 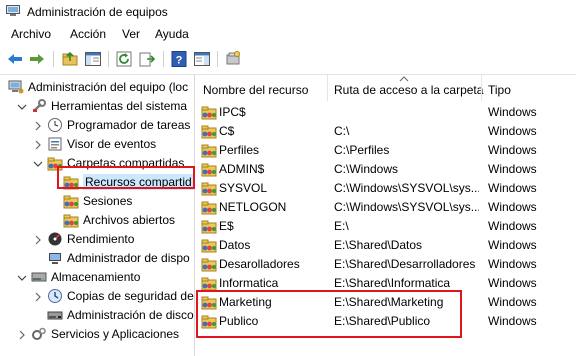 I want to click on table-row: Perfiles C:\Perfiles Windows, so click(x=386, y=149).